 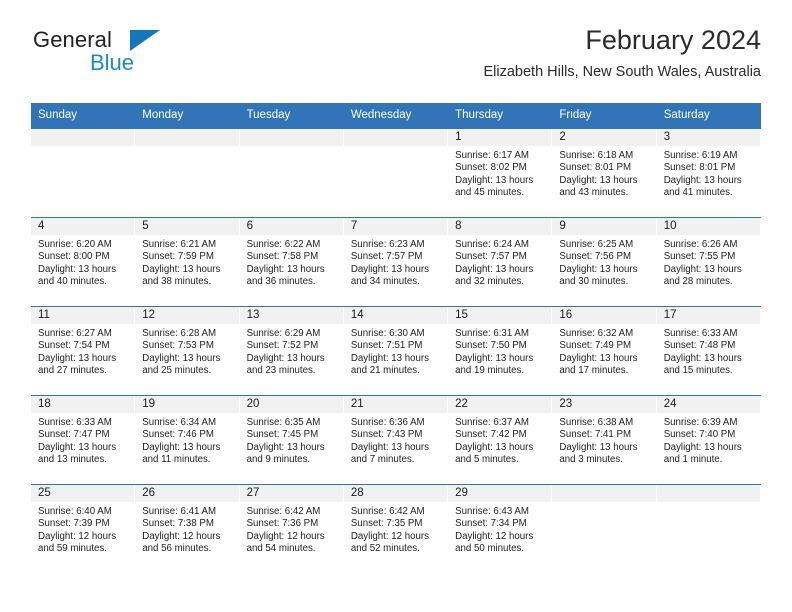 I want to click on sunset-time: Sunset: 7:53 PM, so click(x=178, y=346).